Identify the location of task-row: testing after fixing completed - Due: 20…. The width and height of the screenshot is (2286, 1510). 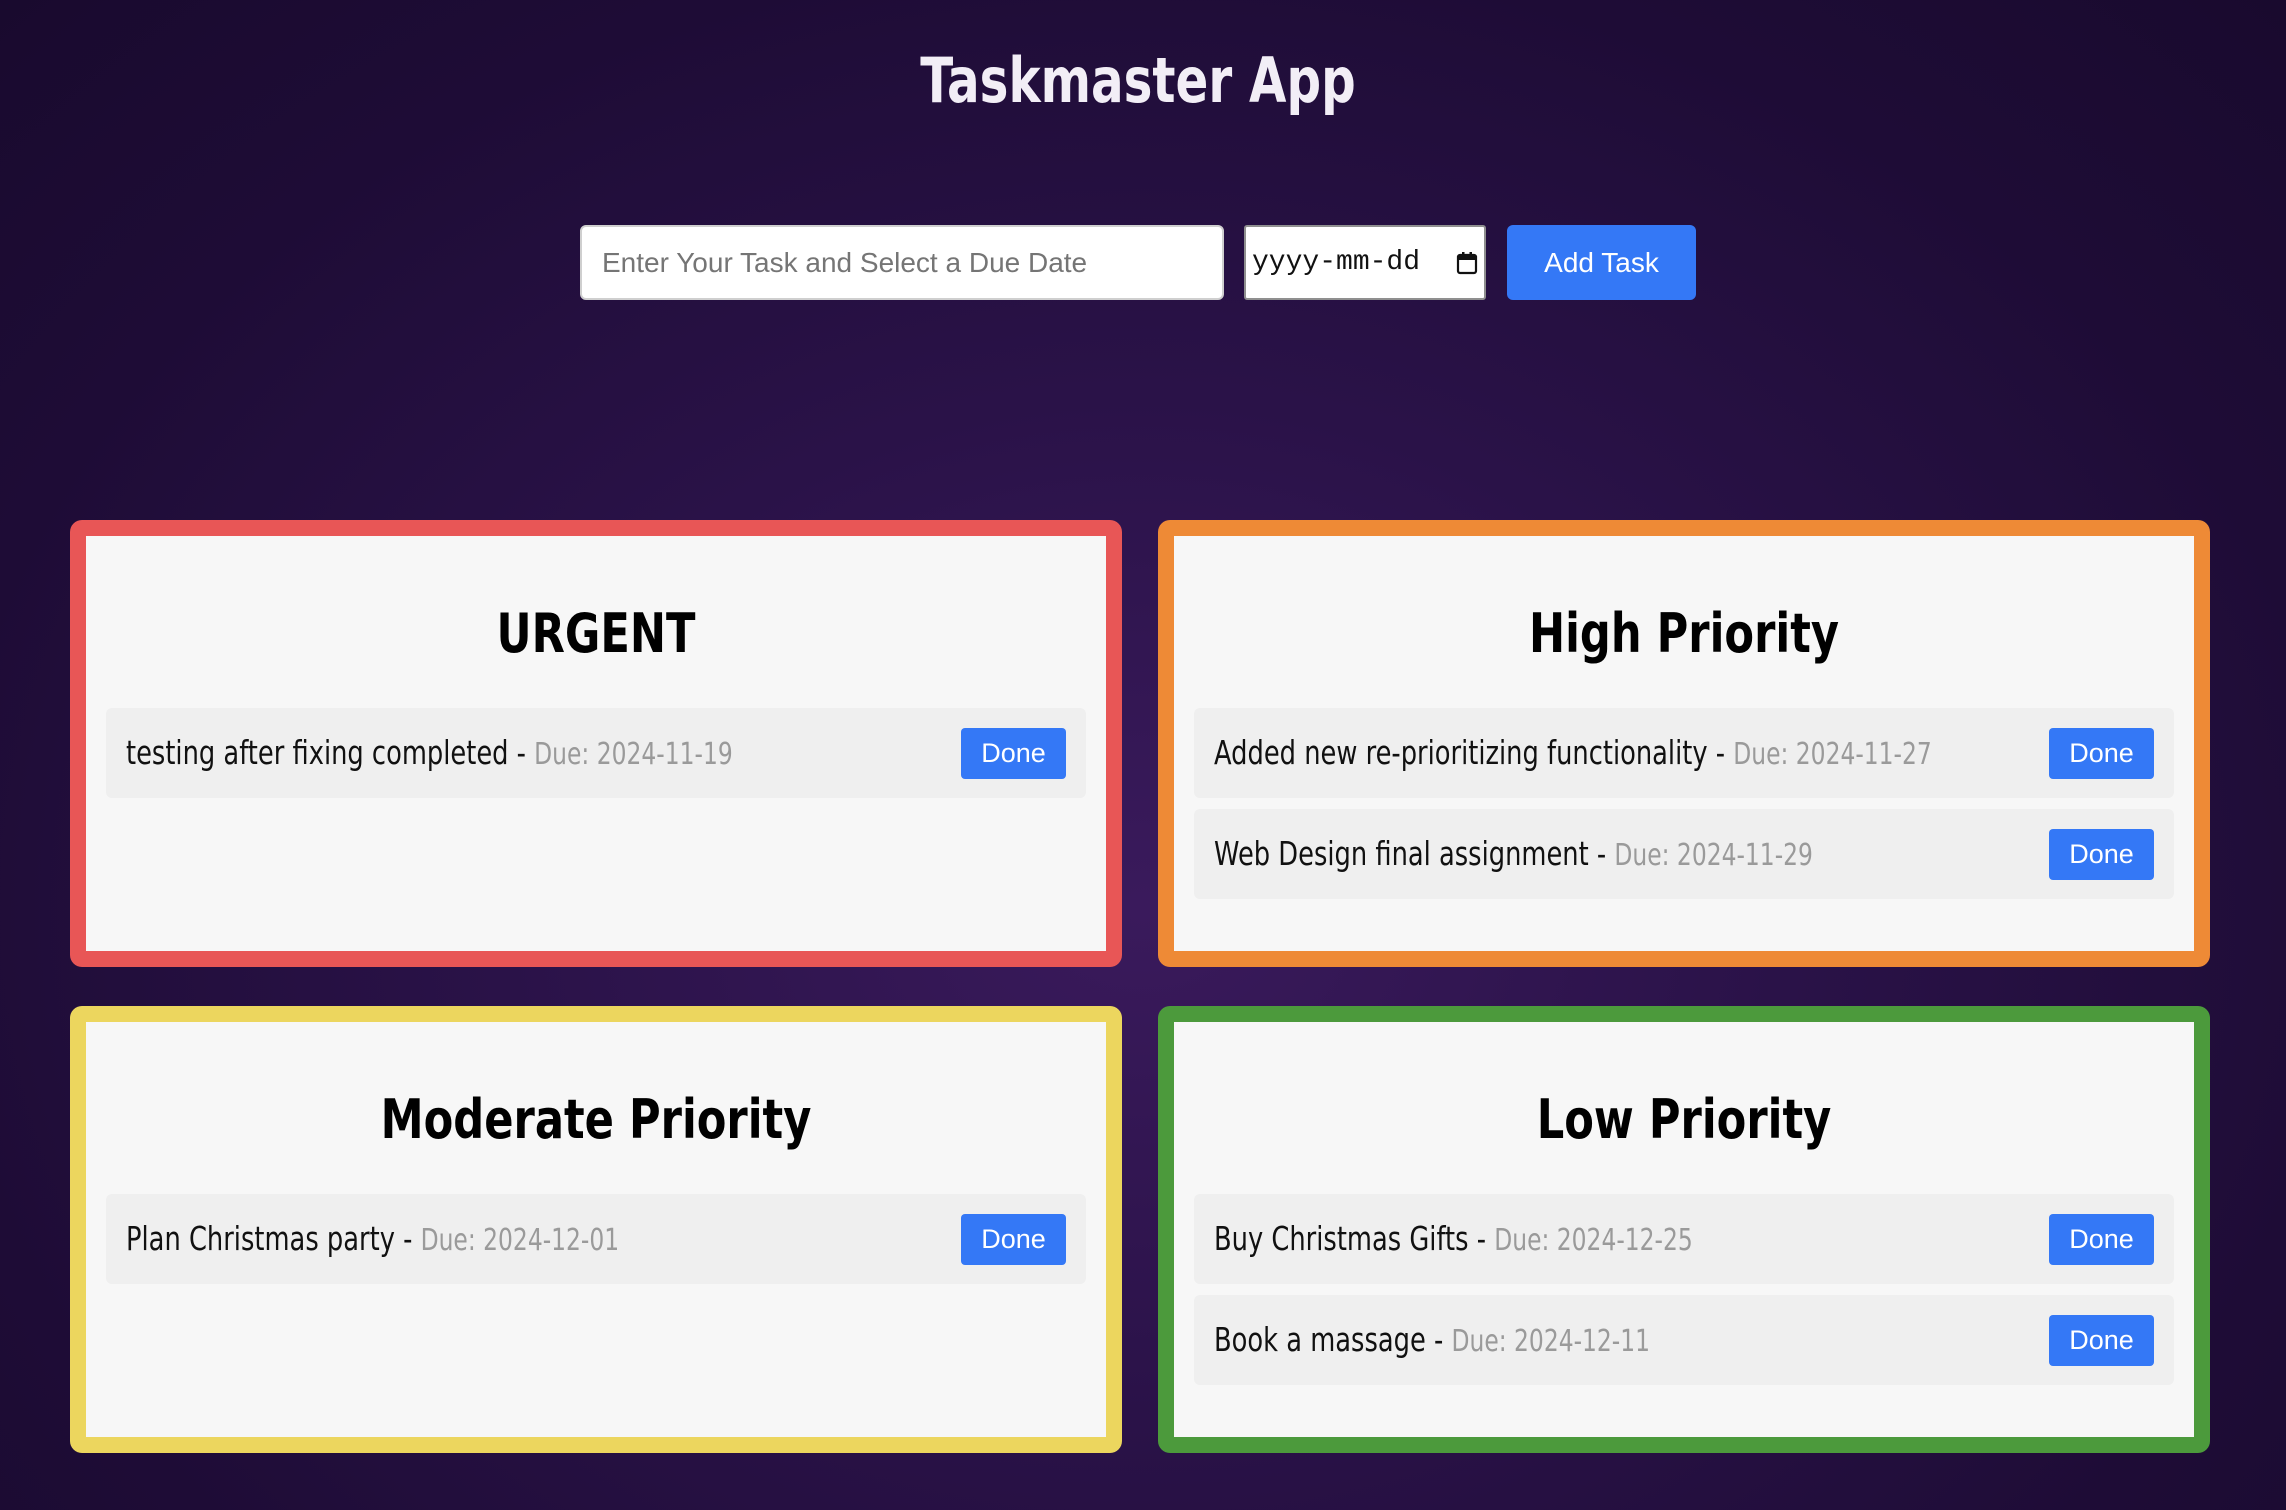
(596, 753).